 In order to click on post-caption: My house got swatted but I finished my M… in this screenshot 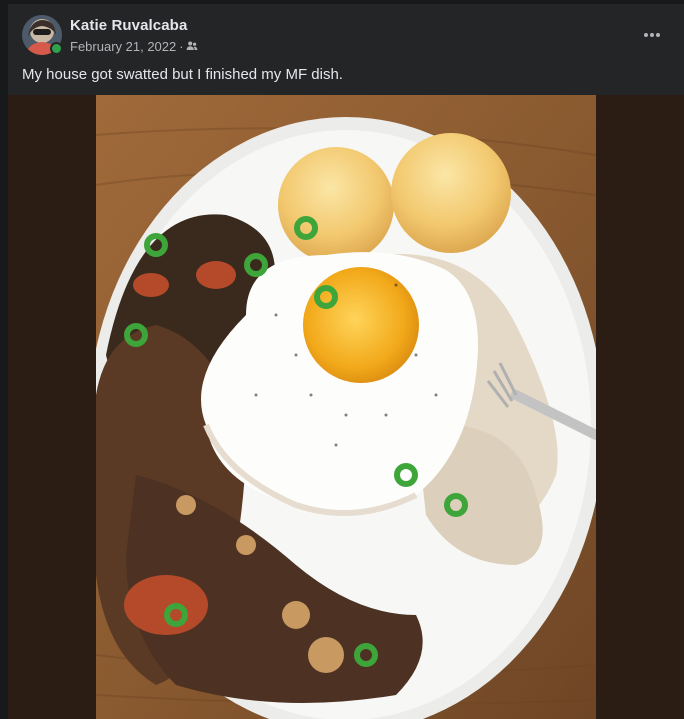, I will do `click(182, 74)`.